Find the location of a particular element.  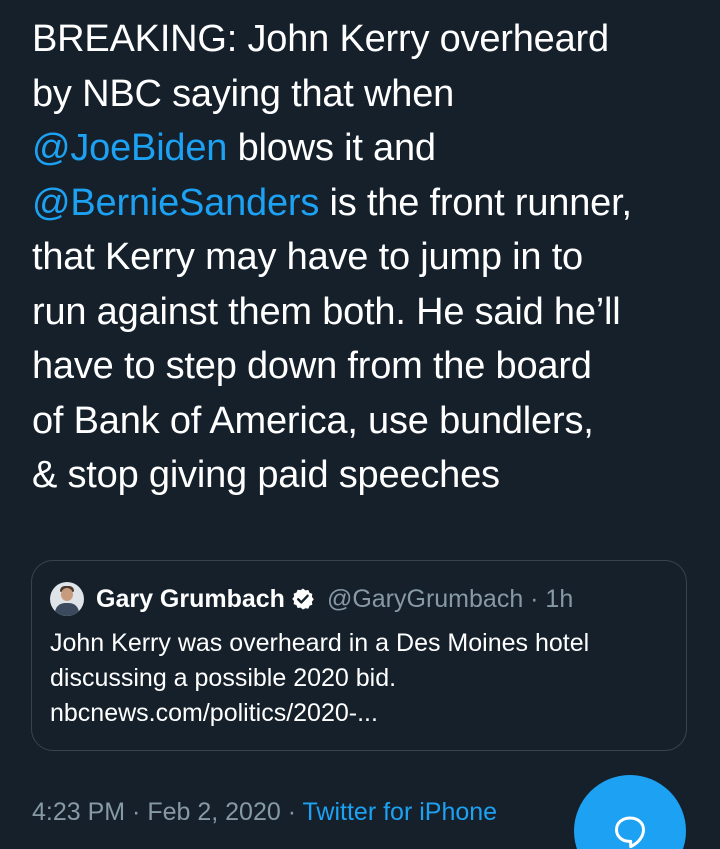

reply-bubble-icon is located at coordinates (630, 832).